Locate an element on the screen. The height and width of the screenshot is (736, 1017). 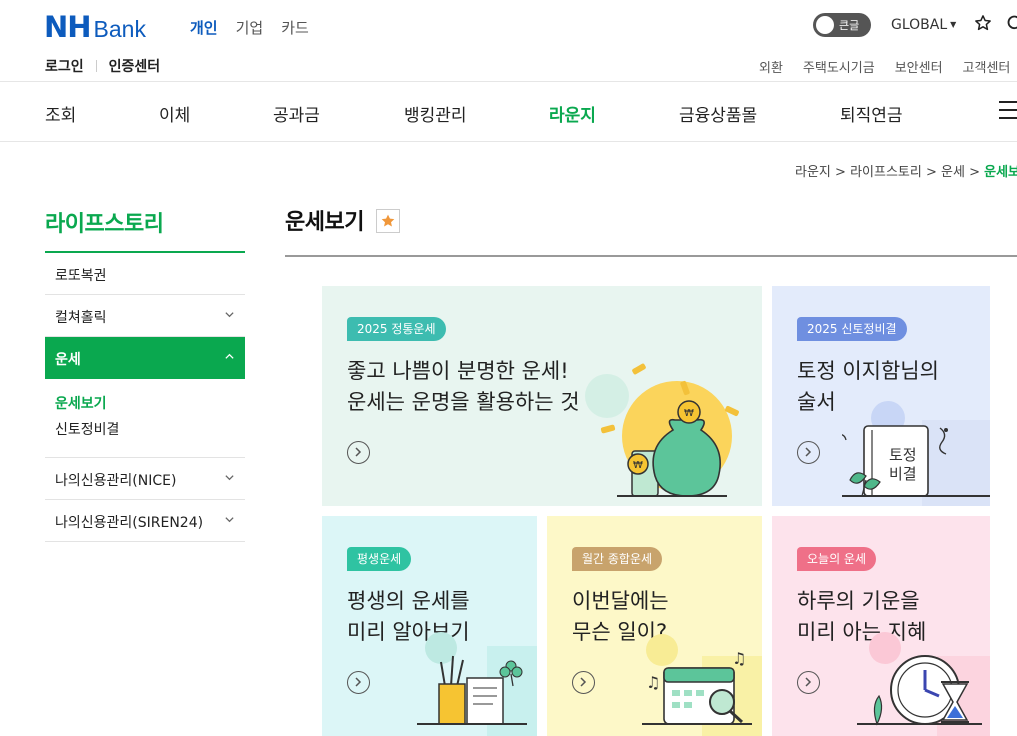
sidebar-submenu: 운세보기 신토정비결 is located at coordinates (145, 418).